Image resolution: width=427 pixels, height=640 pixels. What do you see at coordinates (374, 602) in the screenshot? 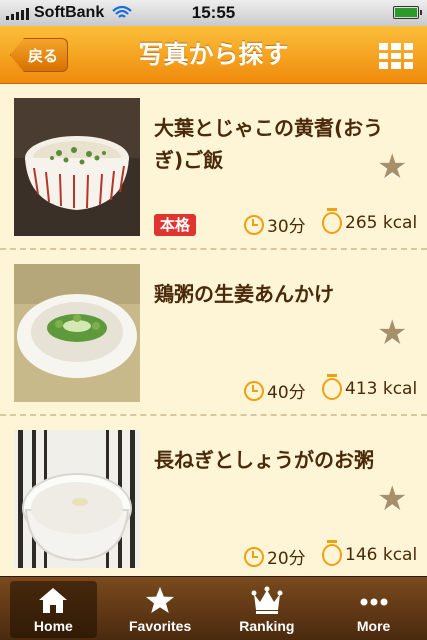
I see `more-icon` at bounding box center [374, 602].